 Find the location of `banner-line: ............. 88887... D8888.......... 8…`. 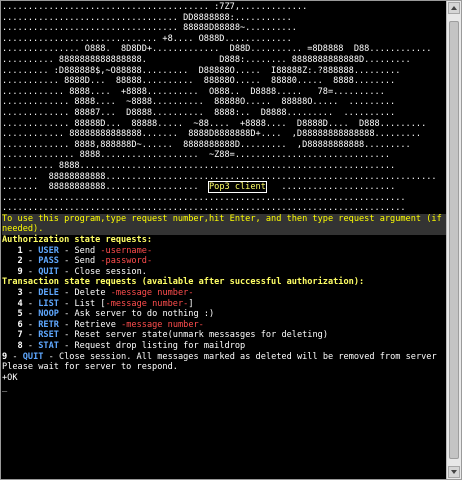

banner-line: ............. 88887... D8888.......... 8… is located at coordinates (199, 112).